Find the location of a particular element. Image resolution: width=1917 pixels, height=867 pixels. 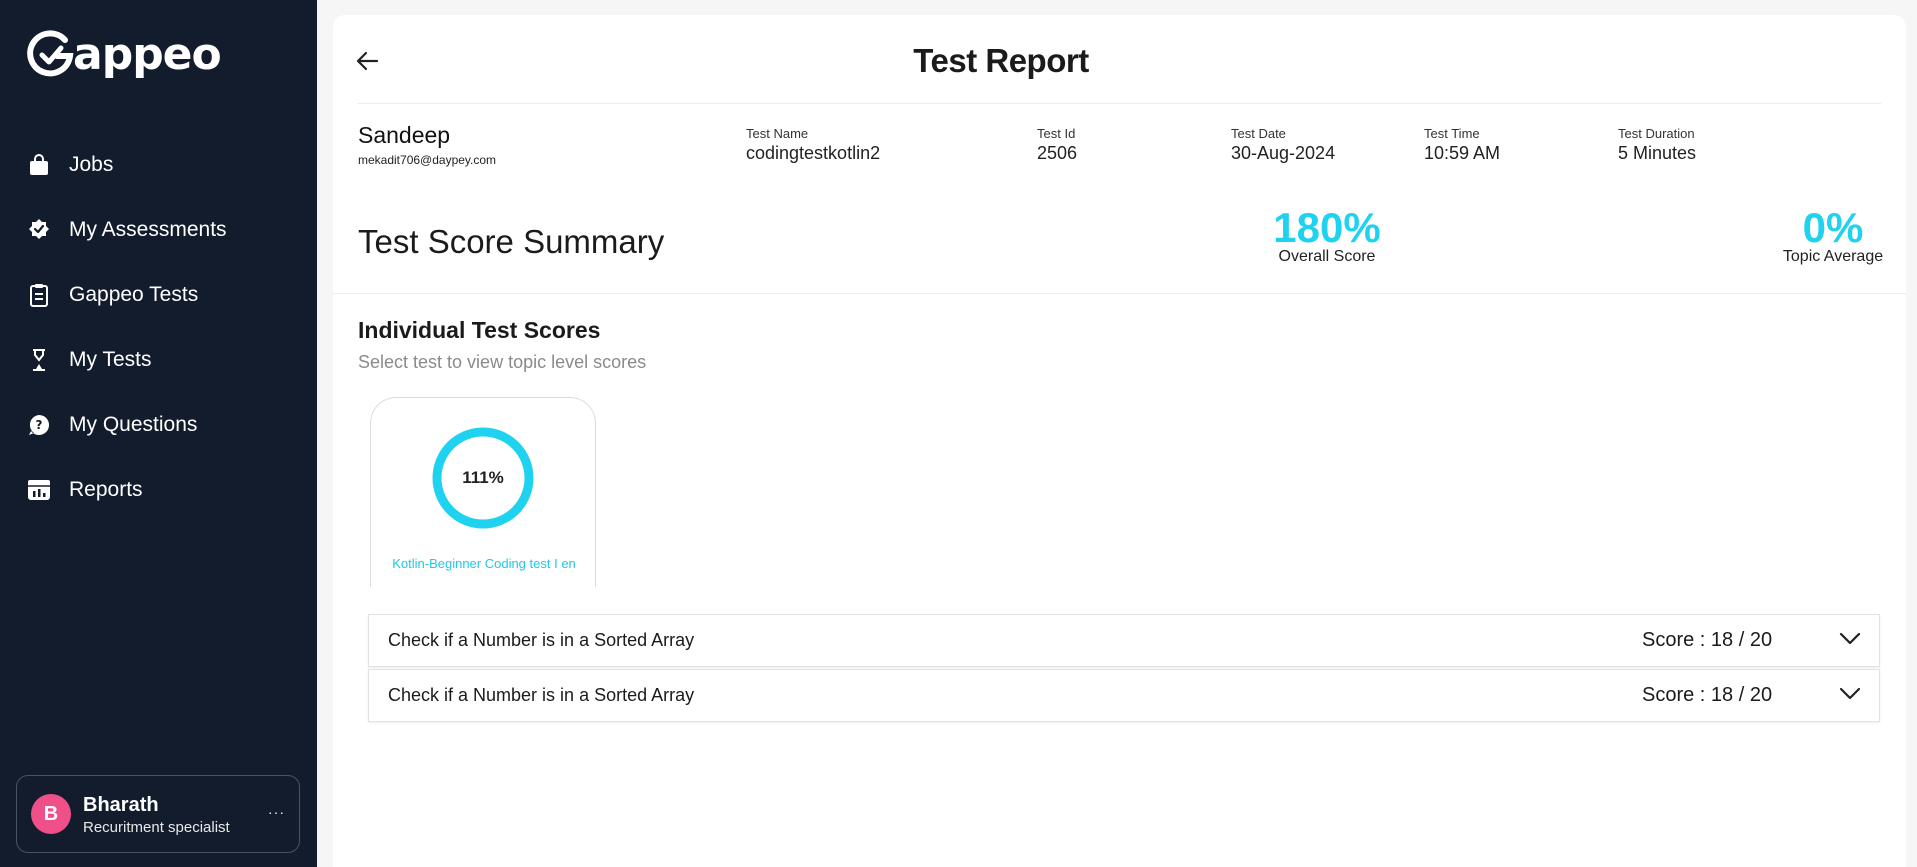

user-info: Bharath Recuritment specialist is located at coordinates (156, 814).